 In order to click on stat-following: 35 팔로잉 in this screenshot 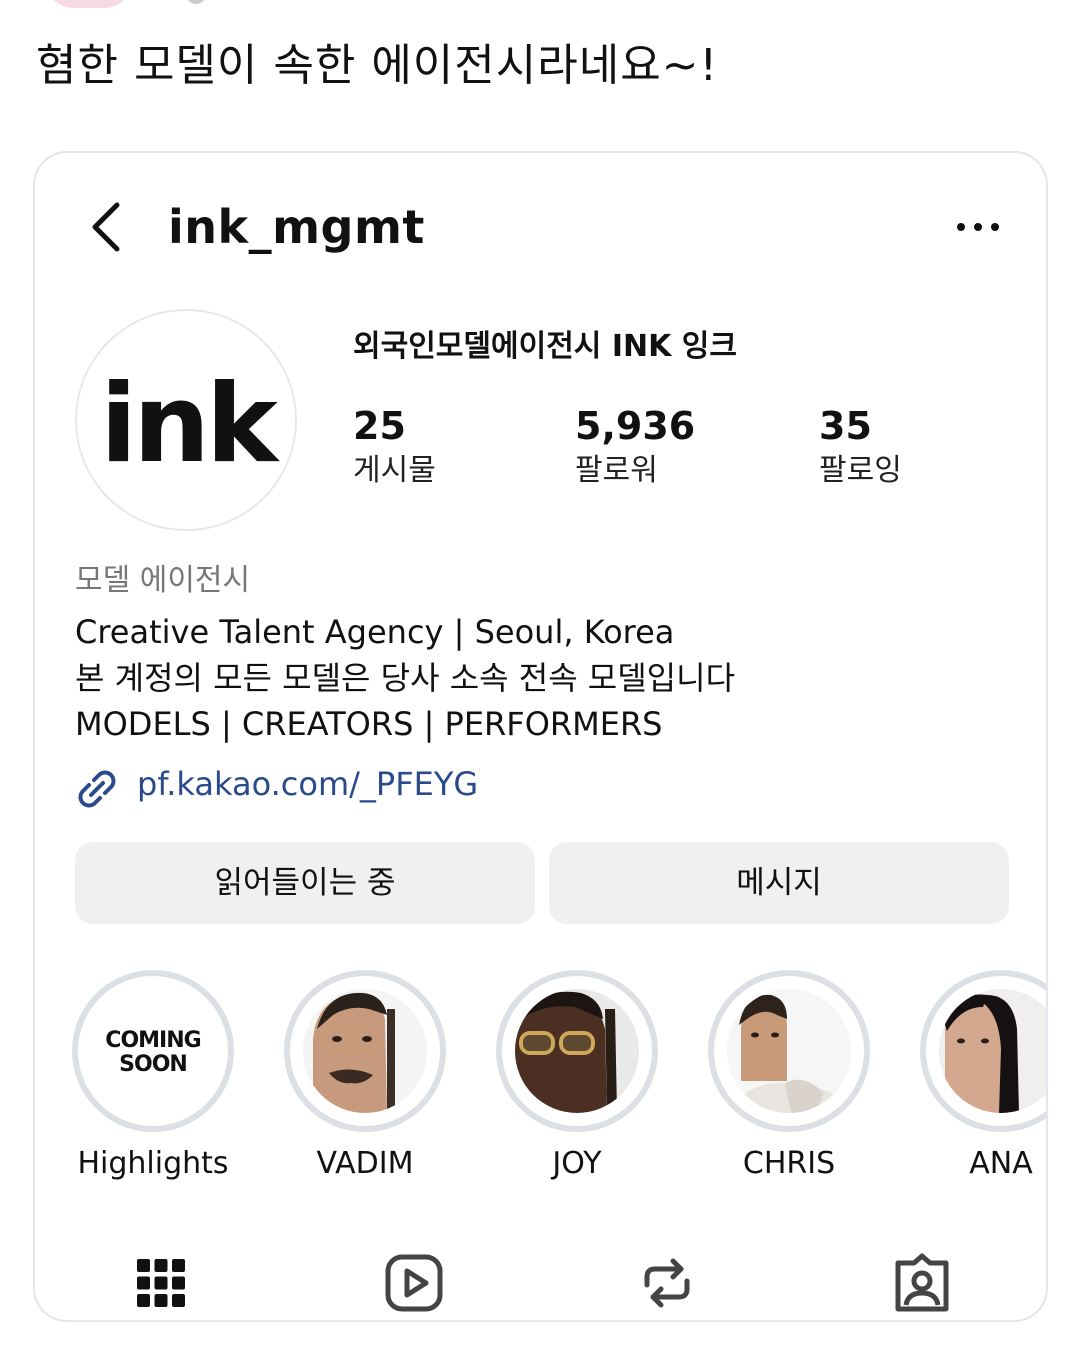, I will do `click(860, 446)`.